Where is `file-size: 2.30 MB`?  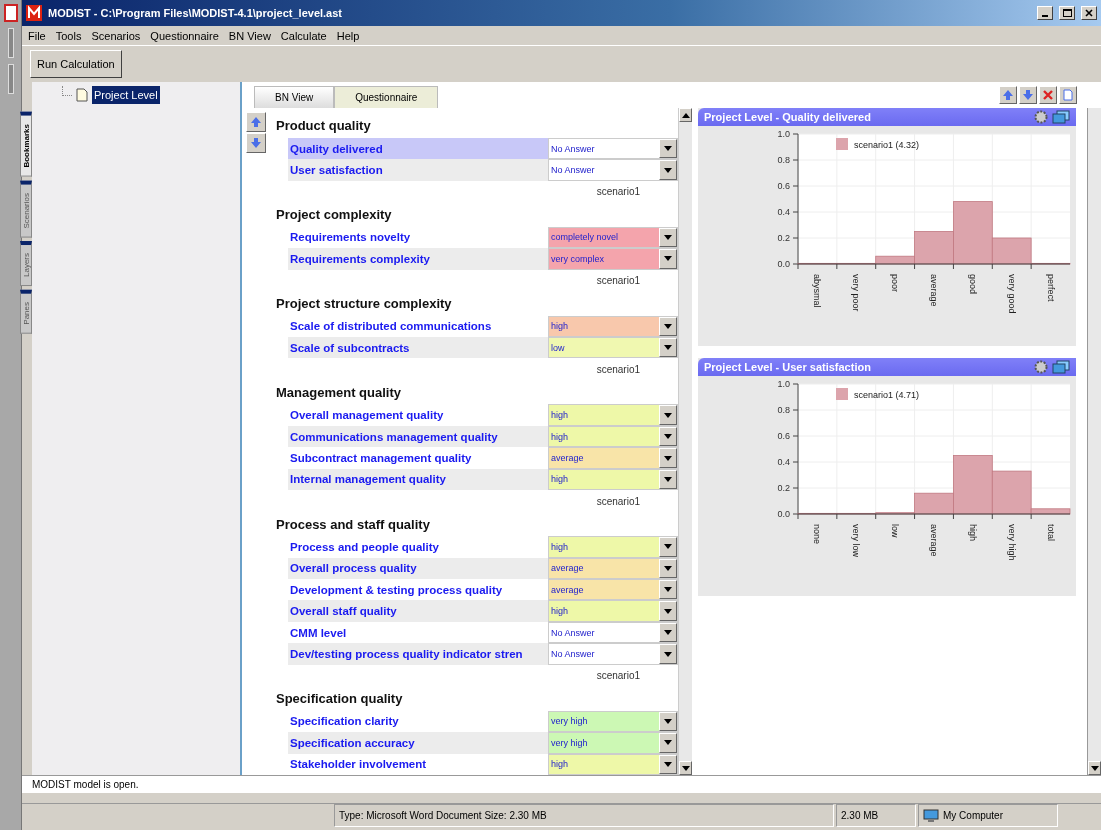 file-size: 2.30 MB is located at coordinates (876, 815).